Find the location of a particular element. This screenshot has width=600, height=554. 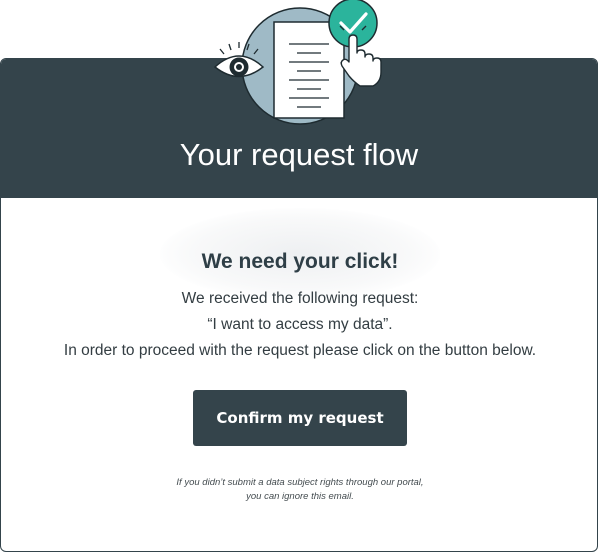

page-title: Your request flow is located at coordinates (299, 154).